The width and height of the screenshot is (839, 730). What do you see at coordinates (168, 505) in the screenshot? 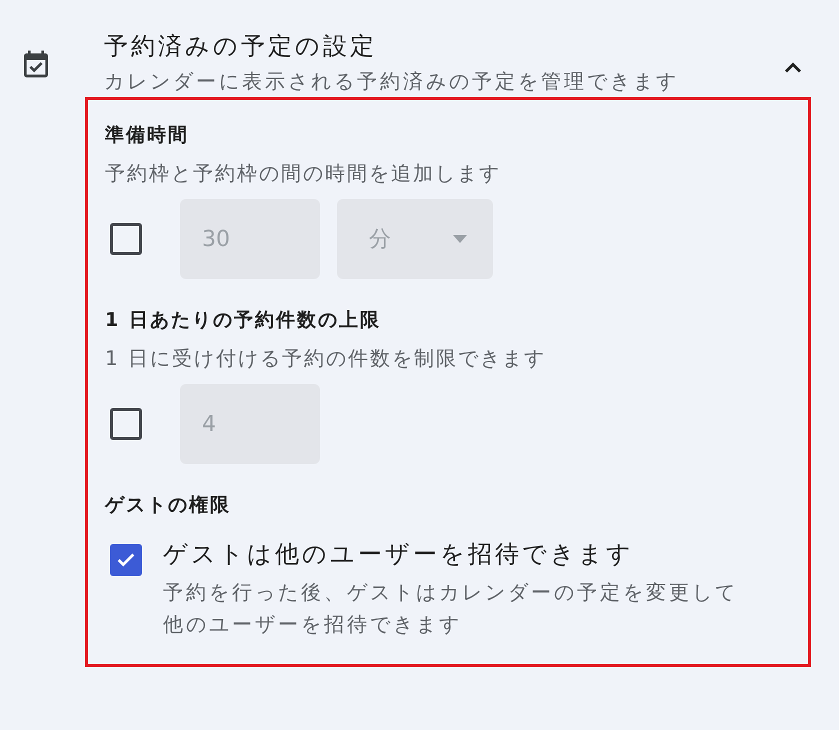
I see `group-title: ゲストの権限` at bounding box center [168, 505].